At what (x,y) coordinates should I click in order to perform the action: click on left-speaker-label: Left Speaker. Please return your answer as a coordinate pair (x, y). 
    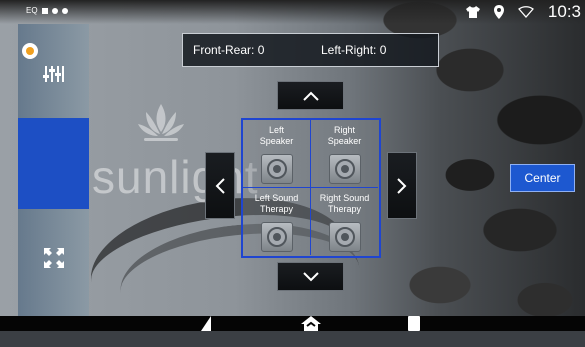
    Looking at the image, I should click on (276, 135).